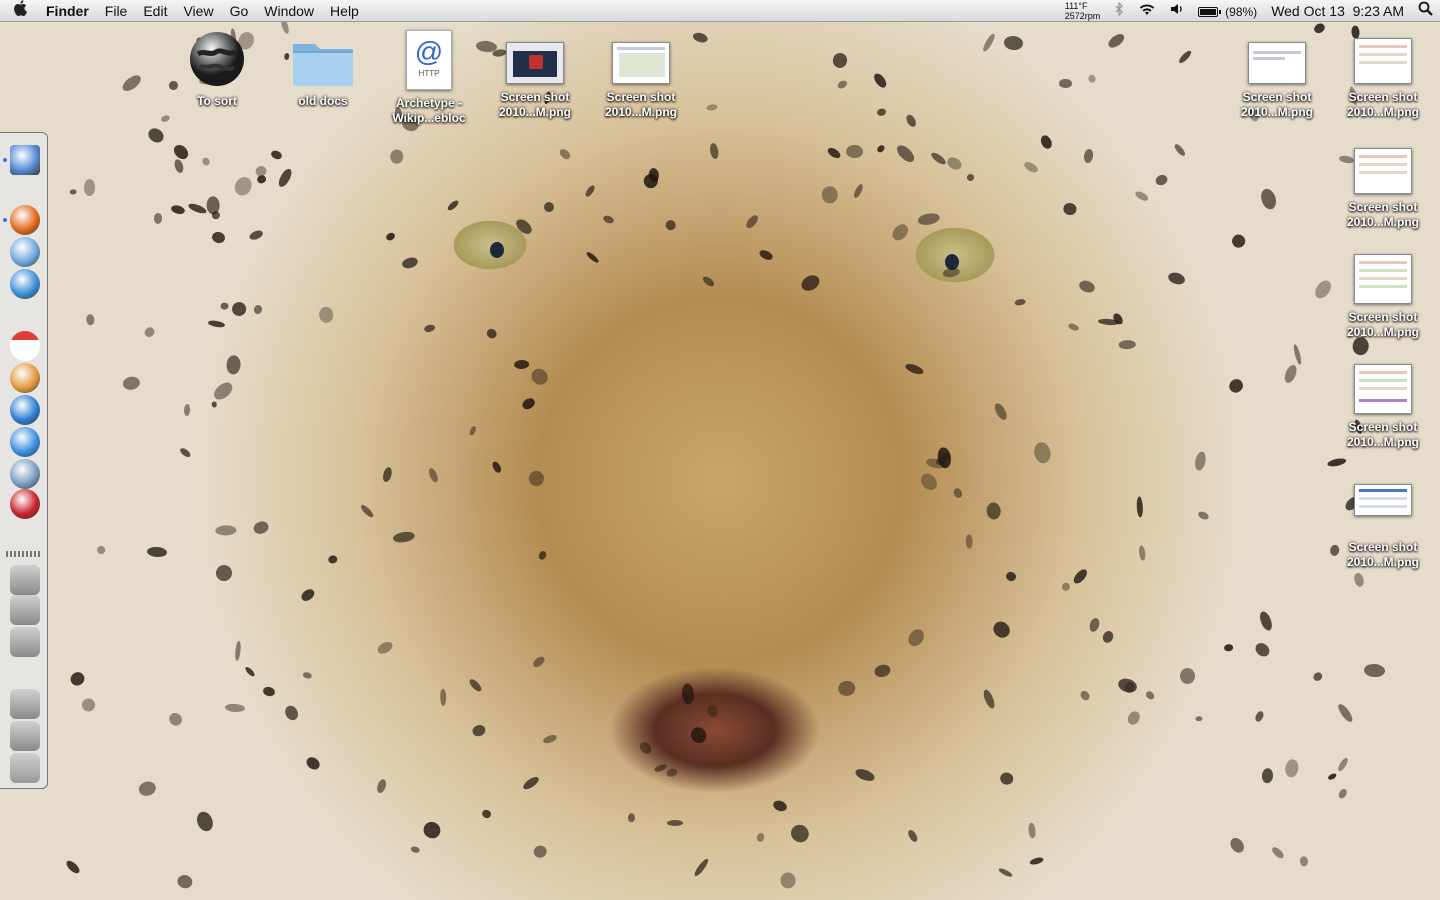 Image resolution: width=1440 pixels, height=900 pixels. I want to click on menu-view: View, so click(198, 11).